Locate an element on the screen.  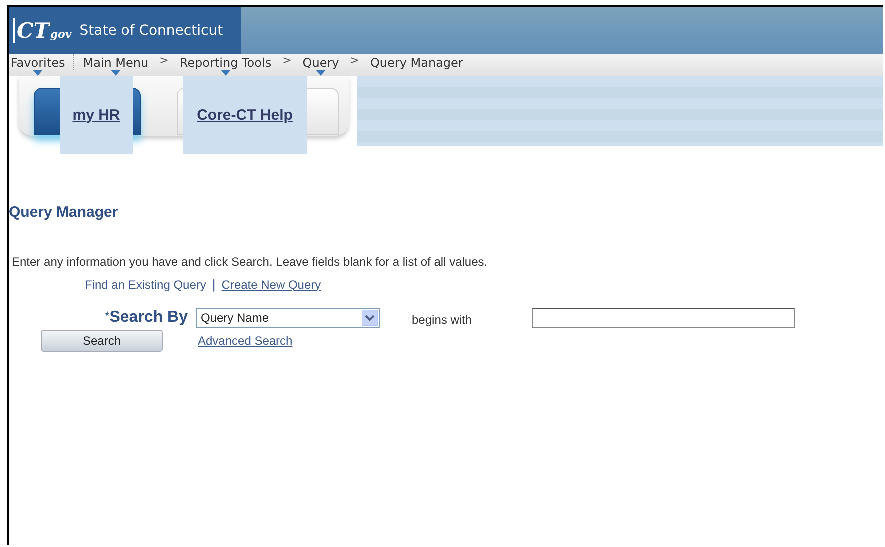
mode-link: Create New Query is located at coordinates (272, 285).